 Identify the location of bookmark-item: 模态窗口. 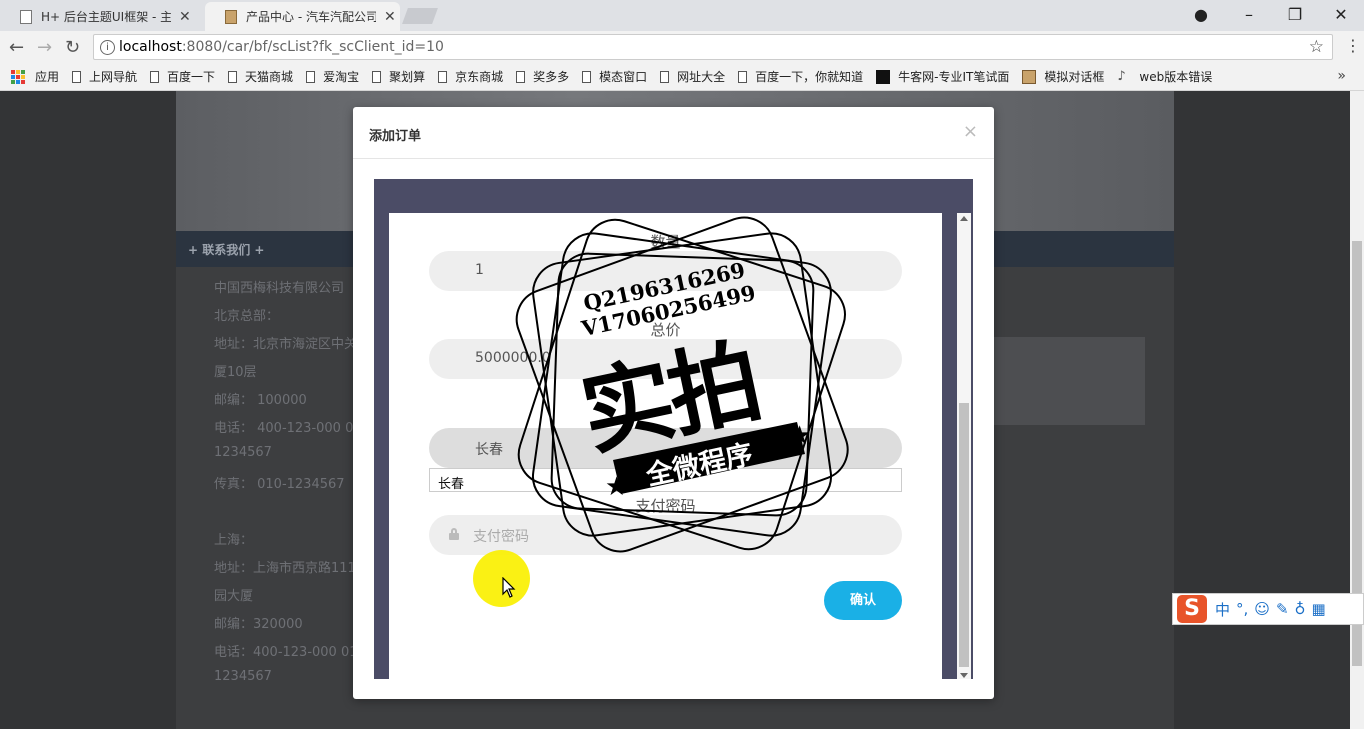
(614, 76).